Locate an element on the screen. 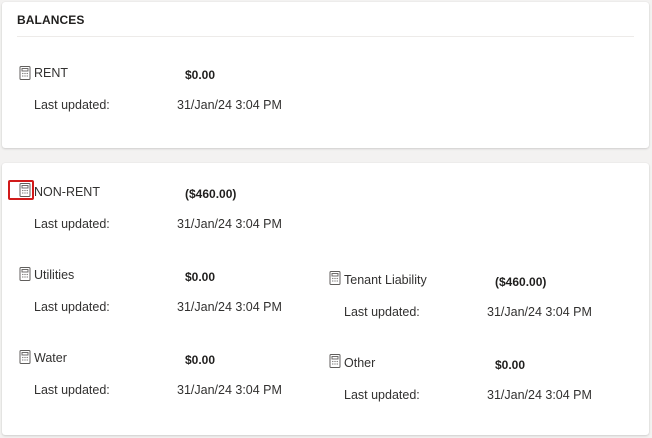 Image resolution: width=652 pixels, height=438 pixels. account-amount-water: $0.00 is located at coordinates (200, 360).